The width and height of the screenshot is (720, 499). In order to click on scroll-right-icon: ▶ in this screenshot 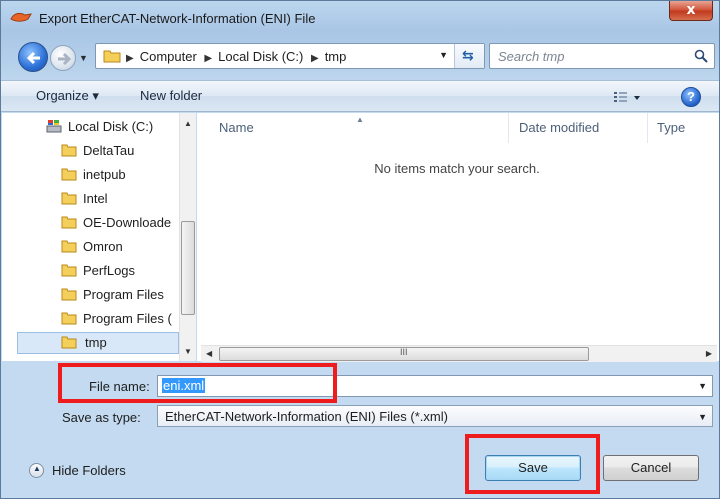, I will do `click(709, 353)`.